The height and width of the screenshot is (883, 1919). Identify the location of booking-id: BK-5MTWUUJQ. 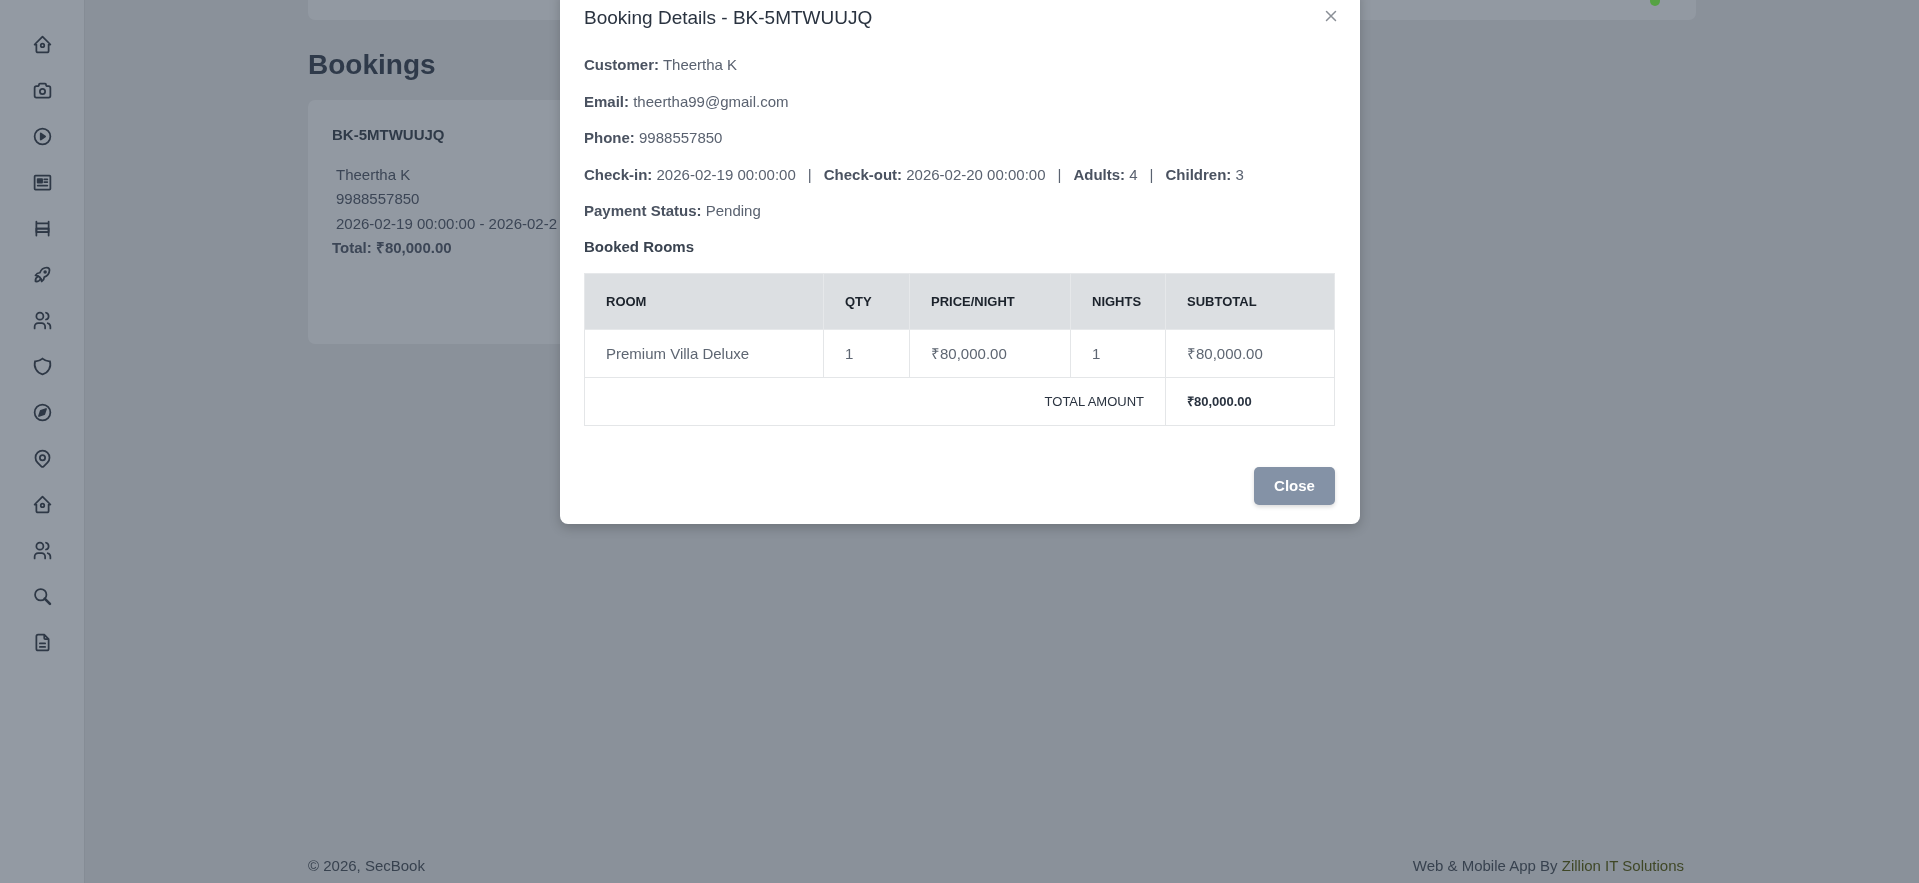
(388, 134).